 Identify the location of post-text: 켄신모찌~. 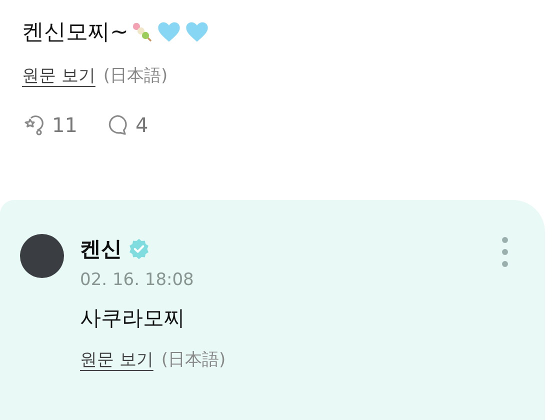
(75, 33).